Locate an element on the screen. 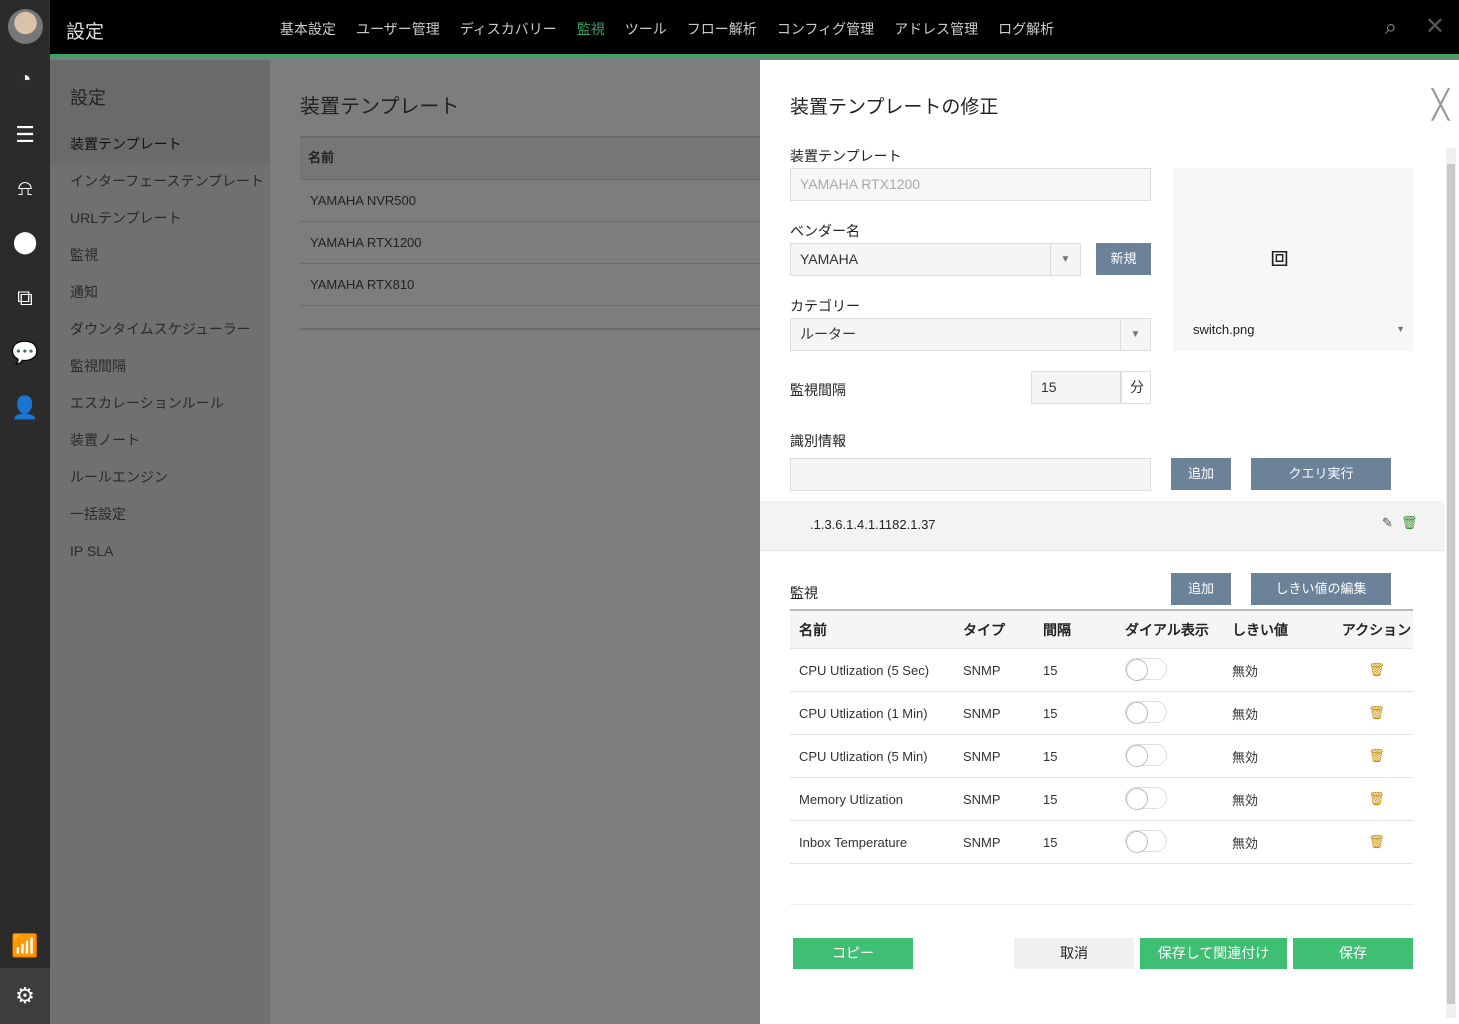 The height and width of the screenshot is (1024, 1459). monitor-name: Inbox Temperature is located at coordinates (853, 842).